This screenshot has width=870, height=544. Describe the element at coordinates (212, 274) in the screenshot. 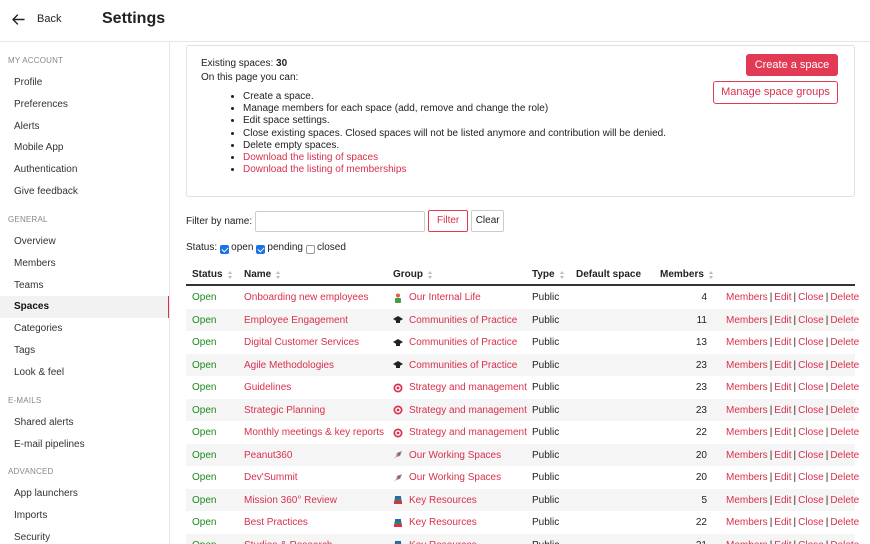

I see `column-header-status: Status` at that location.